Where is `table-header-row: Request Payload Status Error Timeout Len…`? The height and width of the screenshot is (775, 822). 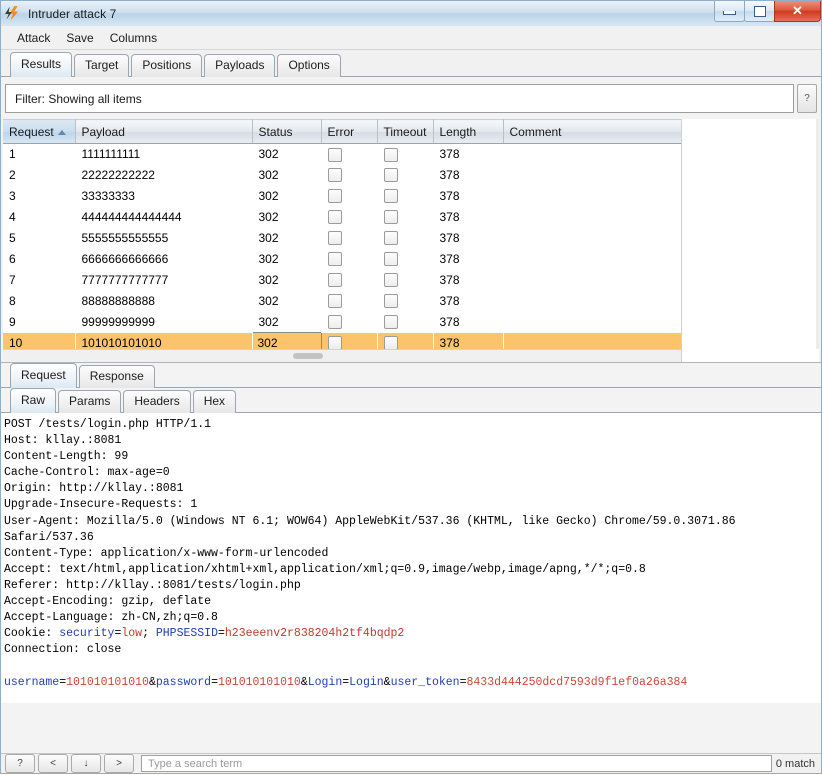 table-header-row: Request Payload Status Error Timeout Len… is located at coordinates (342, 131).